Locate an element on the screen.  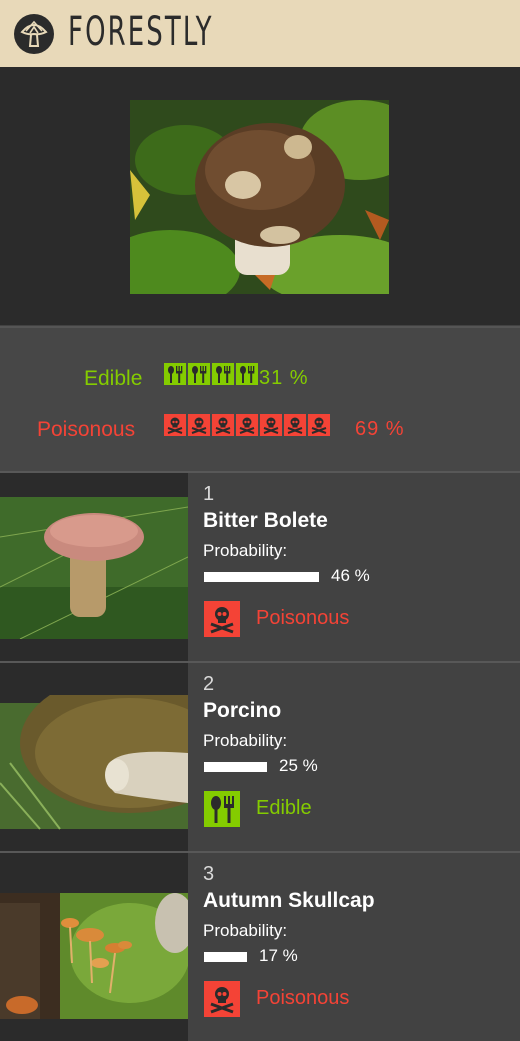
poisonous-icon-row is located at coordinates (247, 425).